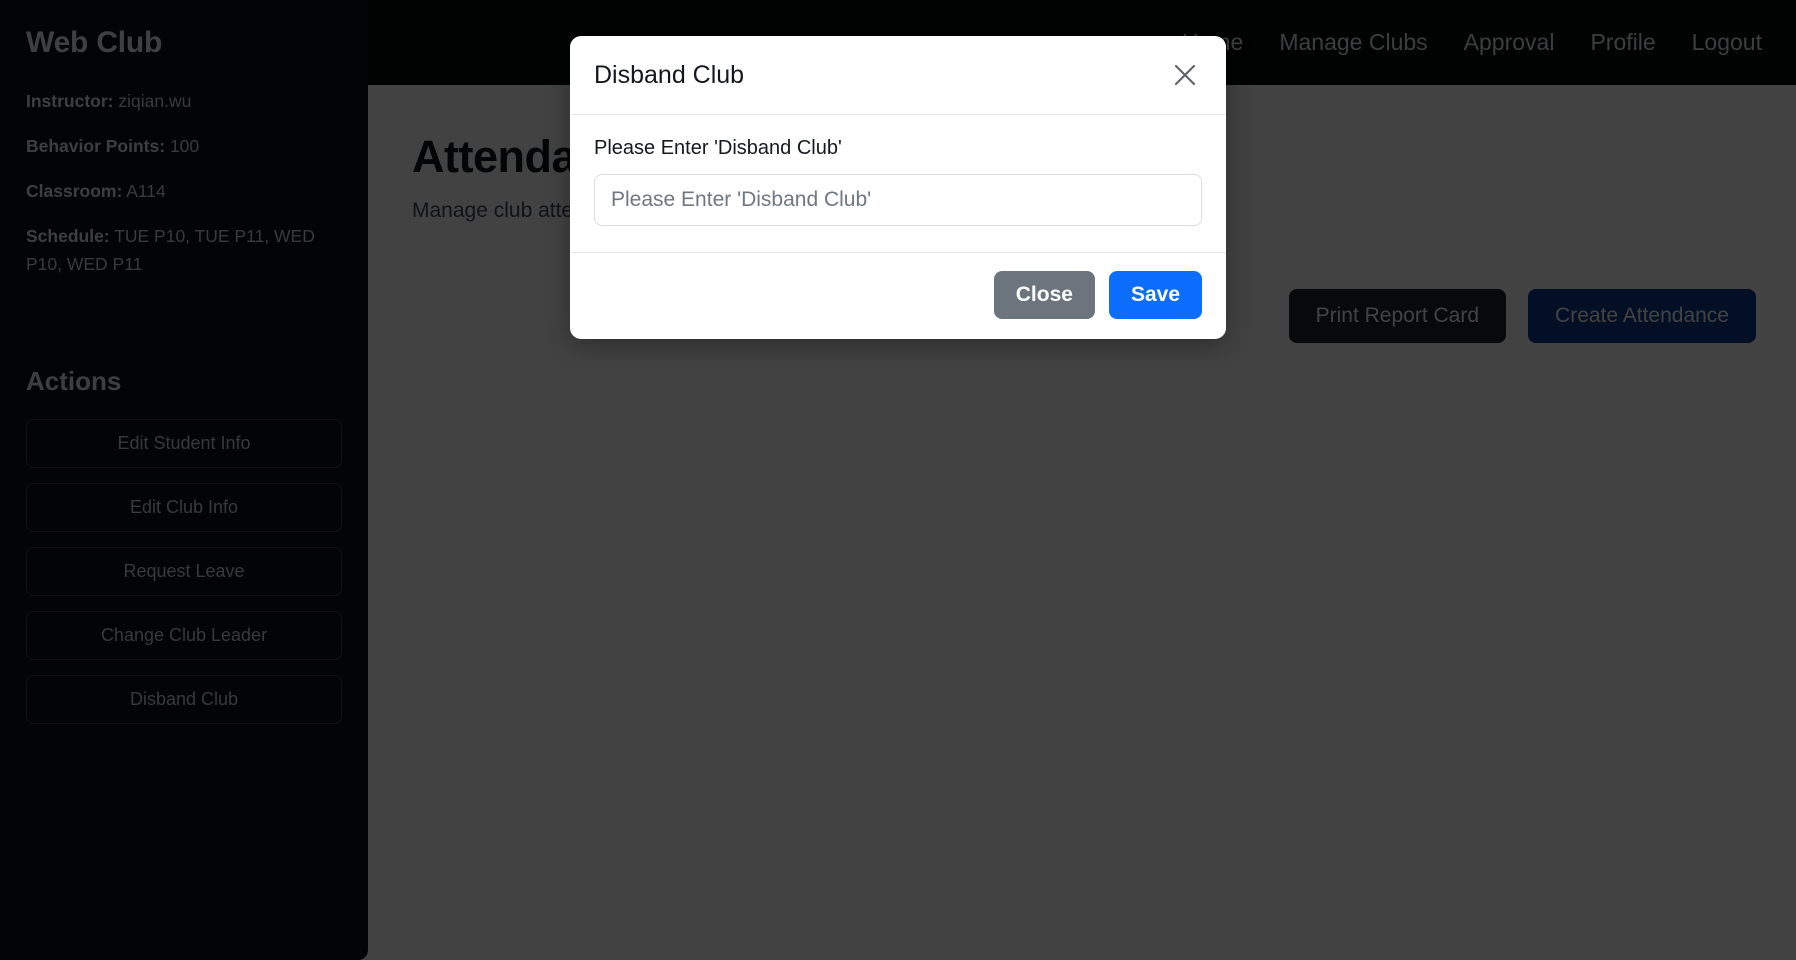 The width and height of the screenshot is (1796, 960). Describe the element at coordinates (898, 75) in the screenshot. I see `modal-header: Disband Club` at that location.